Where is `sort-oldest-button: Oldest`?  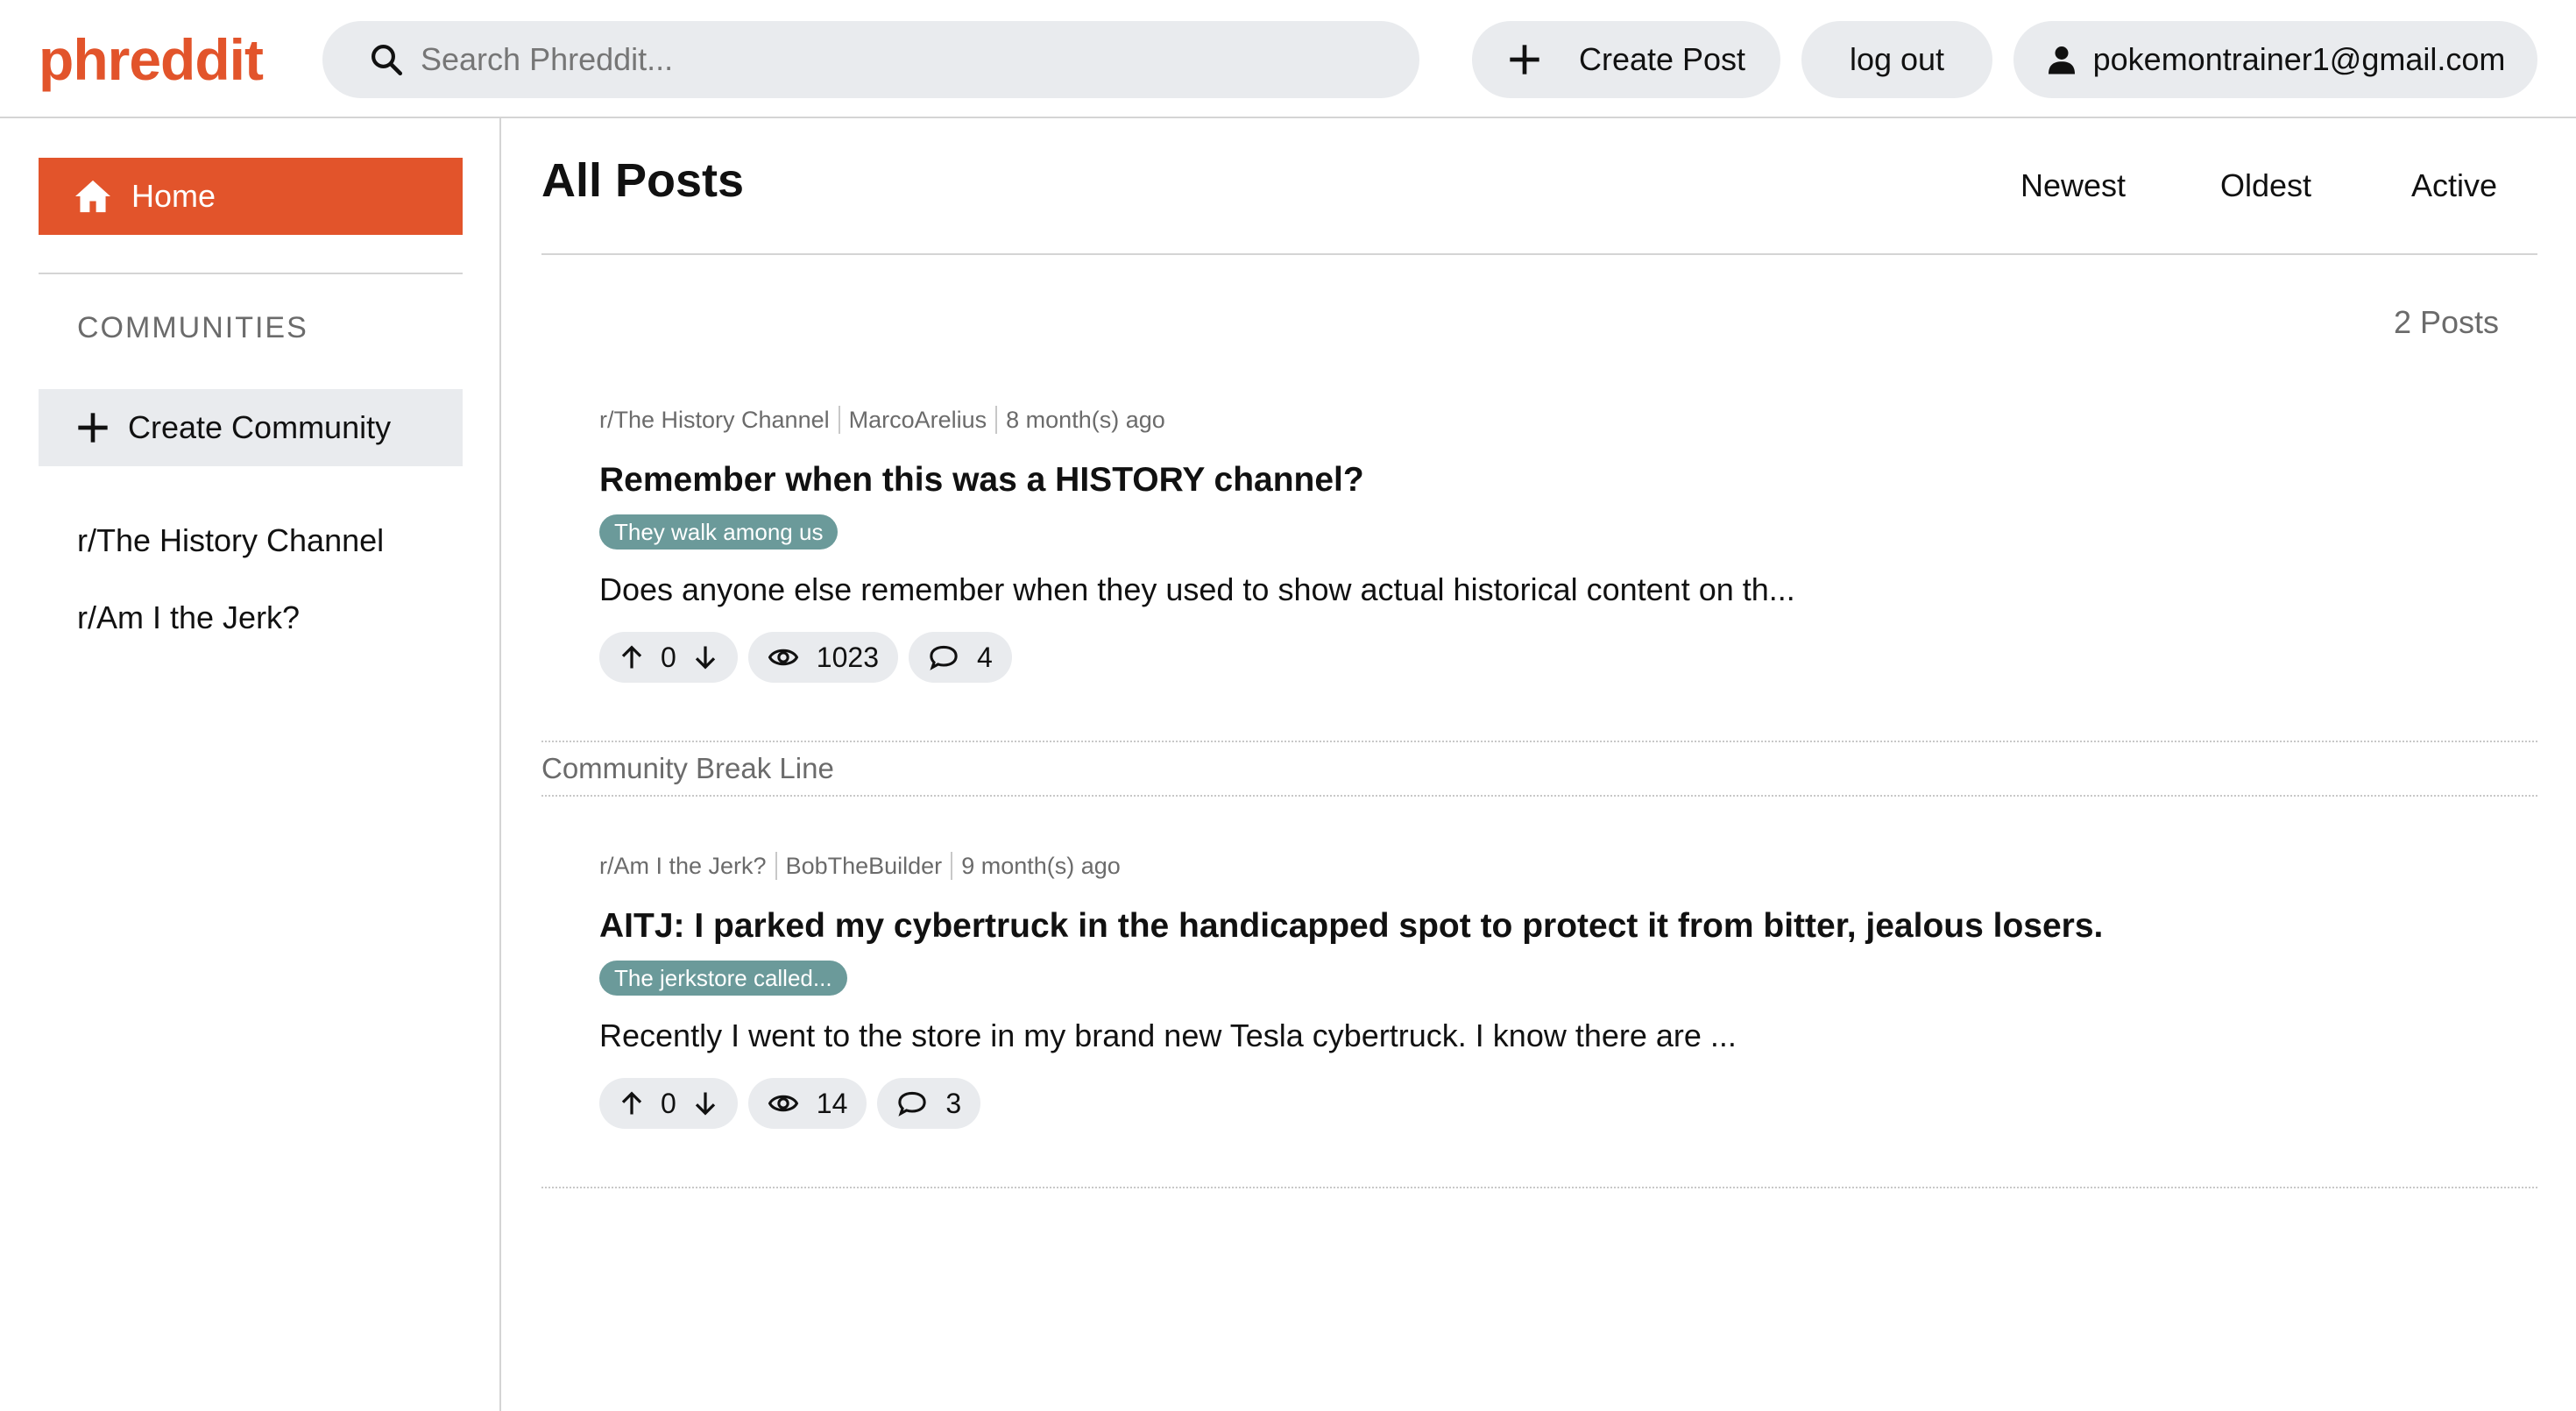 sort-oldest-button: Oldest is located at coordinates (2265, 185).